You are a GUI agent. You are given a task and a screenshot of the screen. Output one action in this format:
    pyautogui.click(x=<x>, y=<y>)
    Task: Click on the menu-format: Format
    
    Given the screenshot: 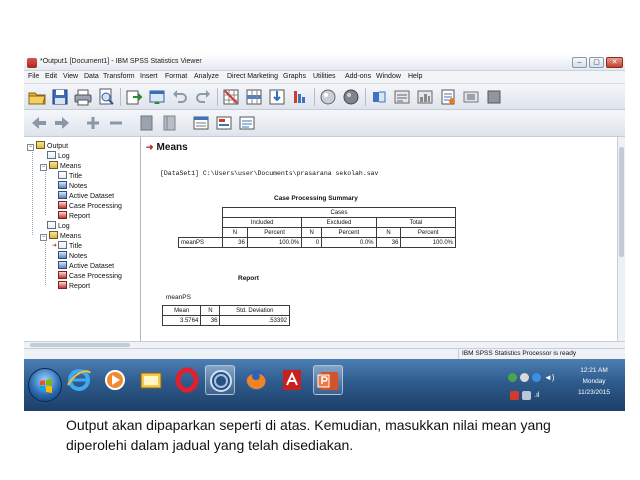 What is the action you would take?
    pyautogui.click(x=176, y=76)
    